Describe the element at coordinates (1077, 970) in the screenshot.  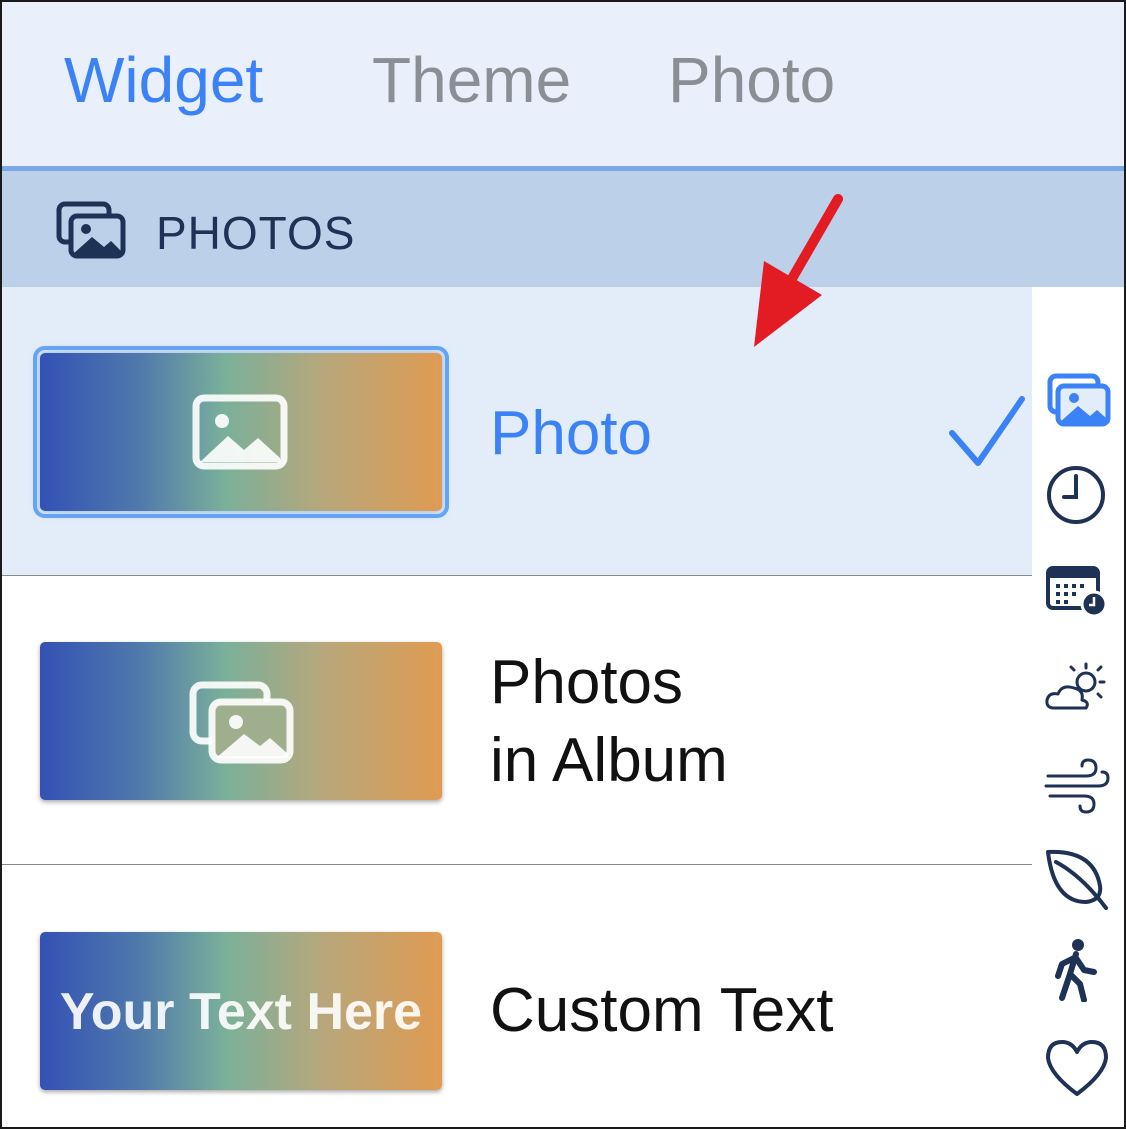
I see `walking-icon` at that location.